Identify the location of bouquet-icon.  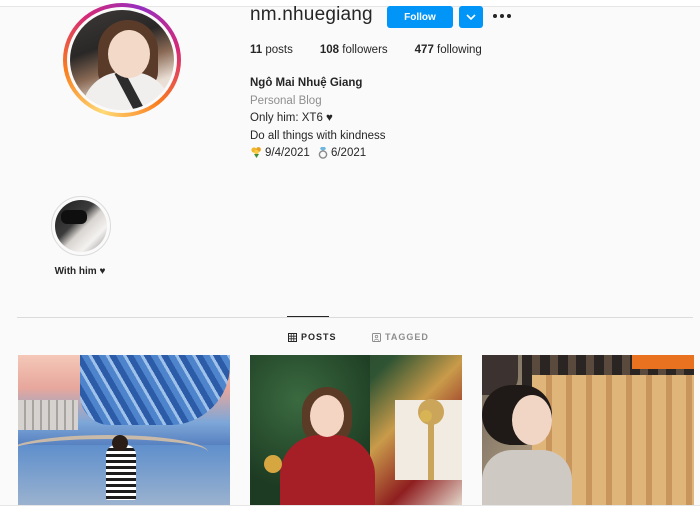
(256, 153).